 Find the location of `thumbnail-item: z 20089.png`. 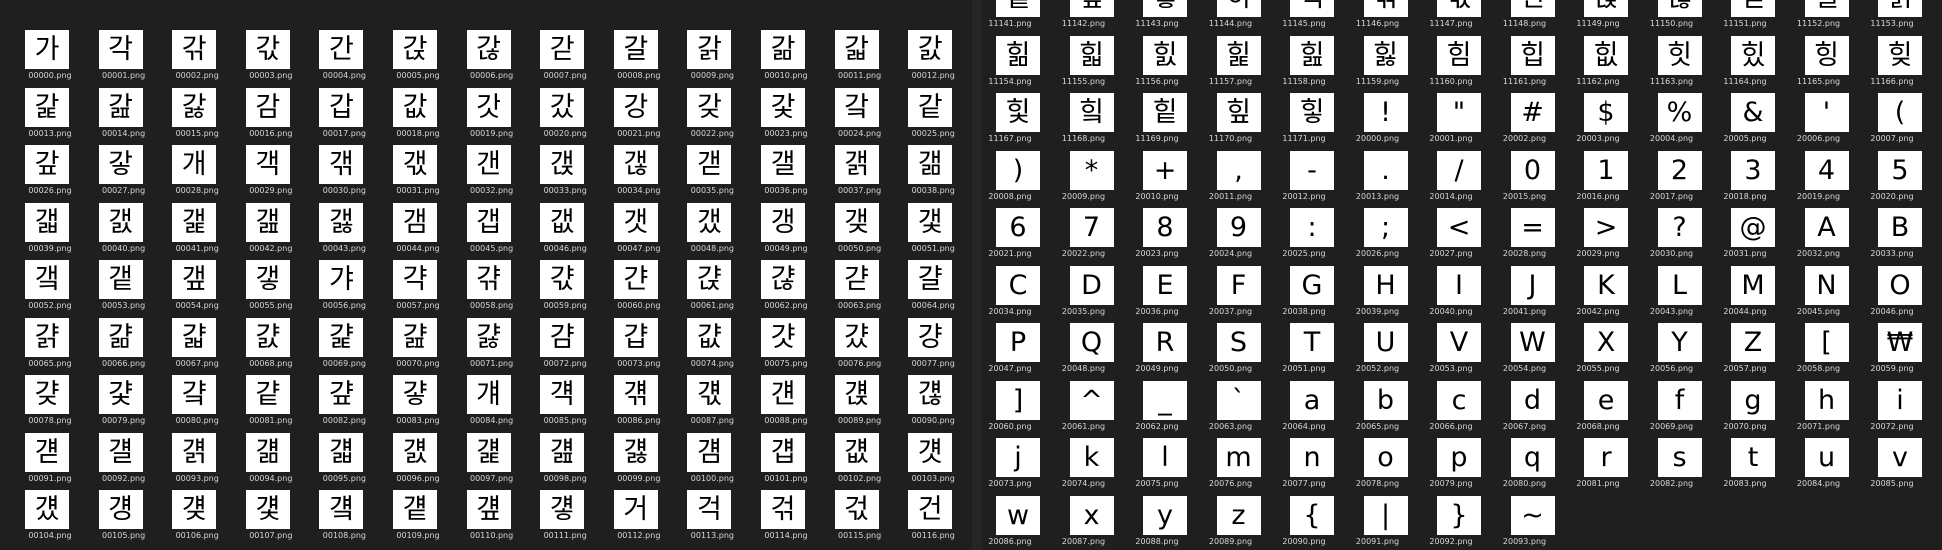

thumbnail-item: z 20089.png is located at coordinates (1235, 522).